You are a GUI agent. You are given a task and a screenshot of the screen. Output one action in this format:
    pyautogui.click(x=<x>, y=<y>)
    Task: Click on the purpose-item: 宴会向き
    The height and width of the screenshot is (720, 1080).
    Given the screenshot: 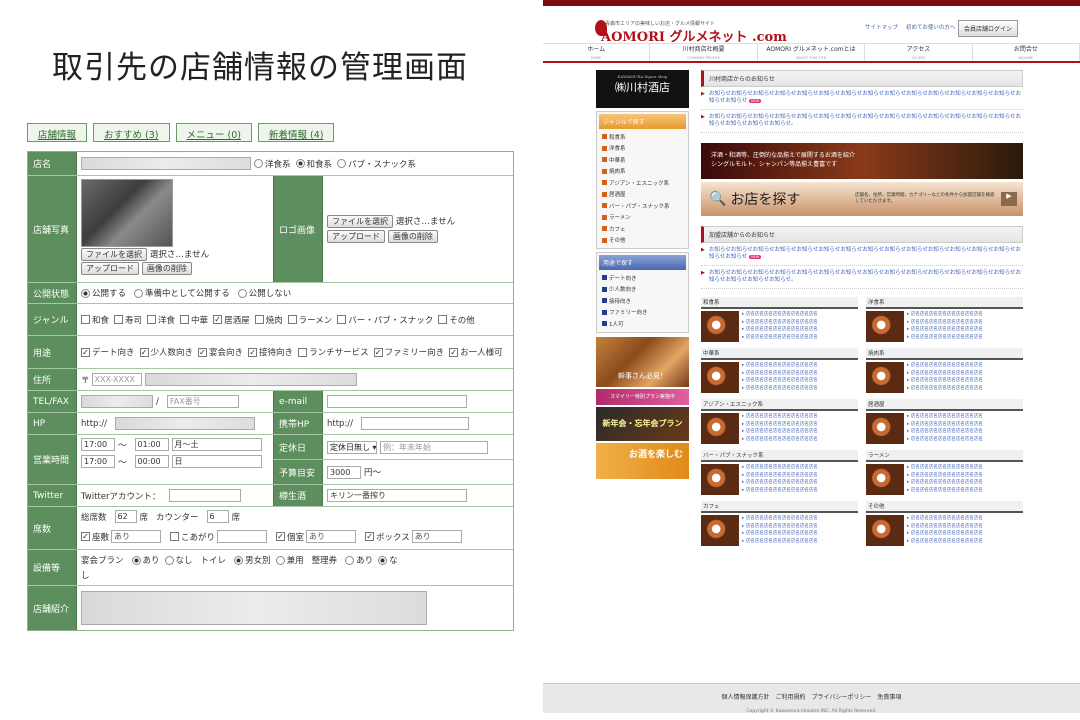 What is the action you would take?
    pyautogui.click(x=220, y=352)
    